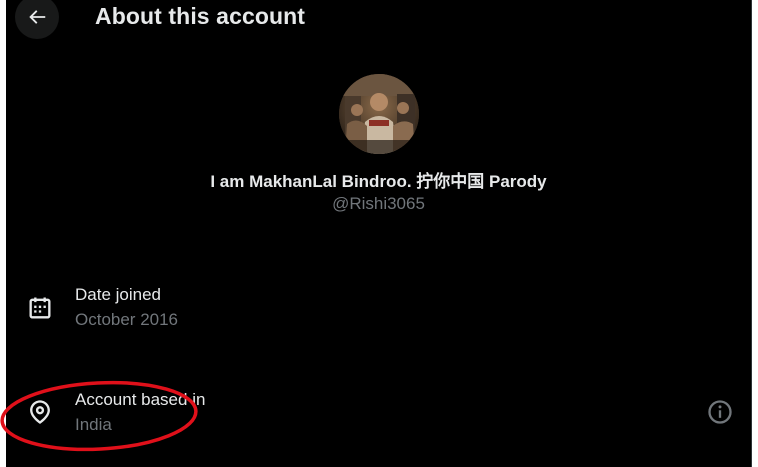  I want to click on column-divider, so click(751, 233).